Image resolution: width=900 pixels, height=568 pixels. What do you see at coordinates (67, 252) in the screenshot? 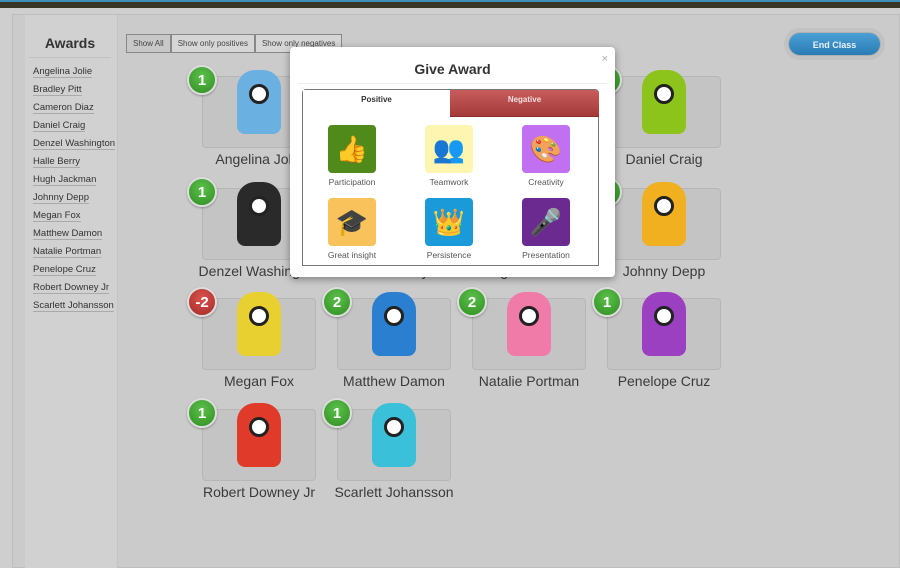
I see `student-name: Natalie Portman` at bounding box center [67, 252].